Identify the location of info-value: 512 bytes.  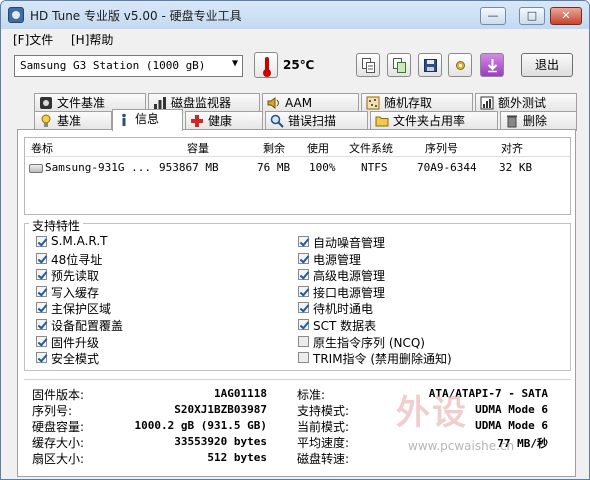
(237, 457).